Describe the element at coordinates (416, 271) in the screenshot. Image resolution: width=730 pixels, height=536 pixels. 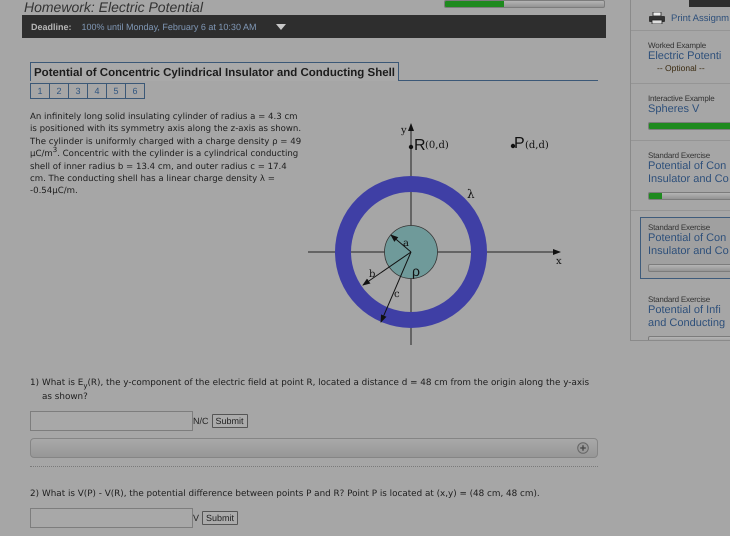
I see `diagram-label: ρ` at that location.